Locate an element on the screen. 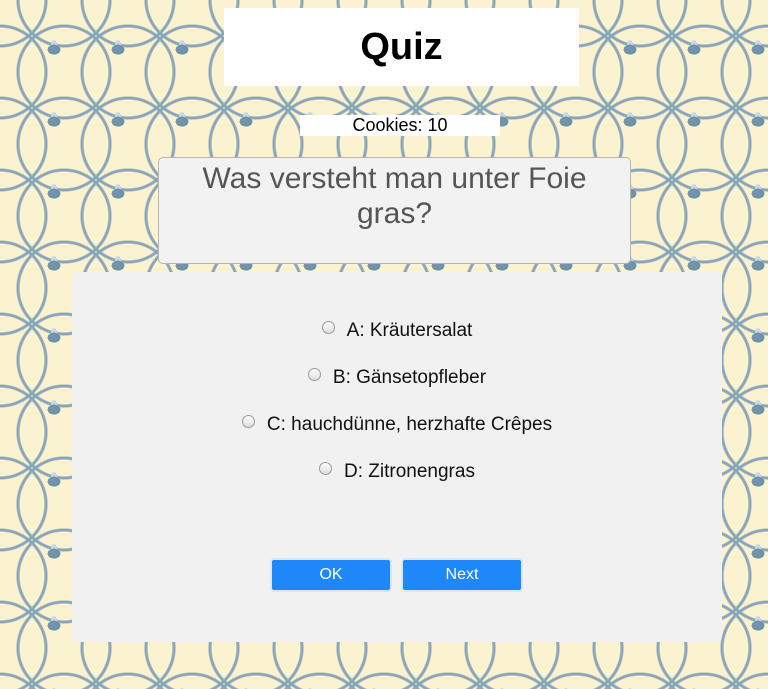 The height and width of the screenshot is (689, 768). title-box: Quiz is located at coordinates (401, 47).